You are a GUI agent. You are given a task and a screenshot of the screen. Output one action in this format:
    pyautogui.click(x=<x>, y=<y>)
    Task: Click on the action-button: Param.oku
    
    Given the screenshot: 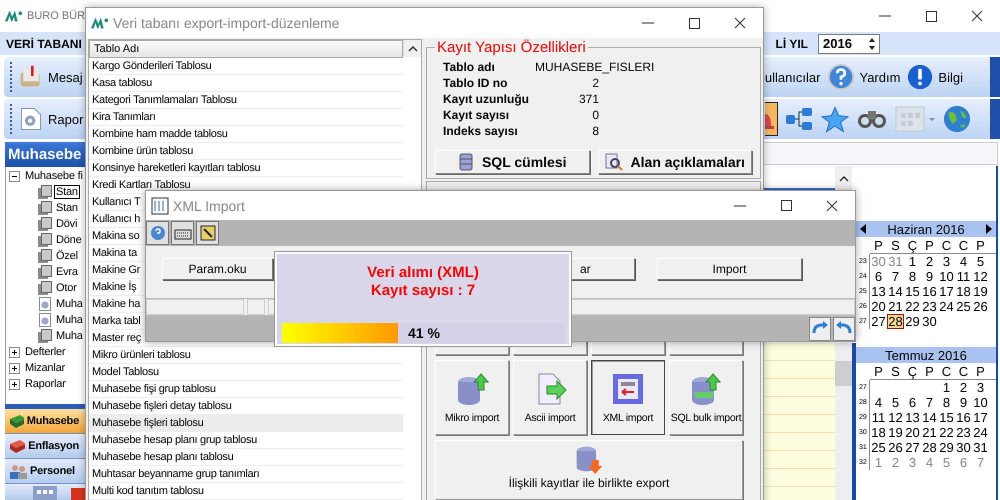 What is the action you would take?
    pyautogui.click(x=217, y=269)
    